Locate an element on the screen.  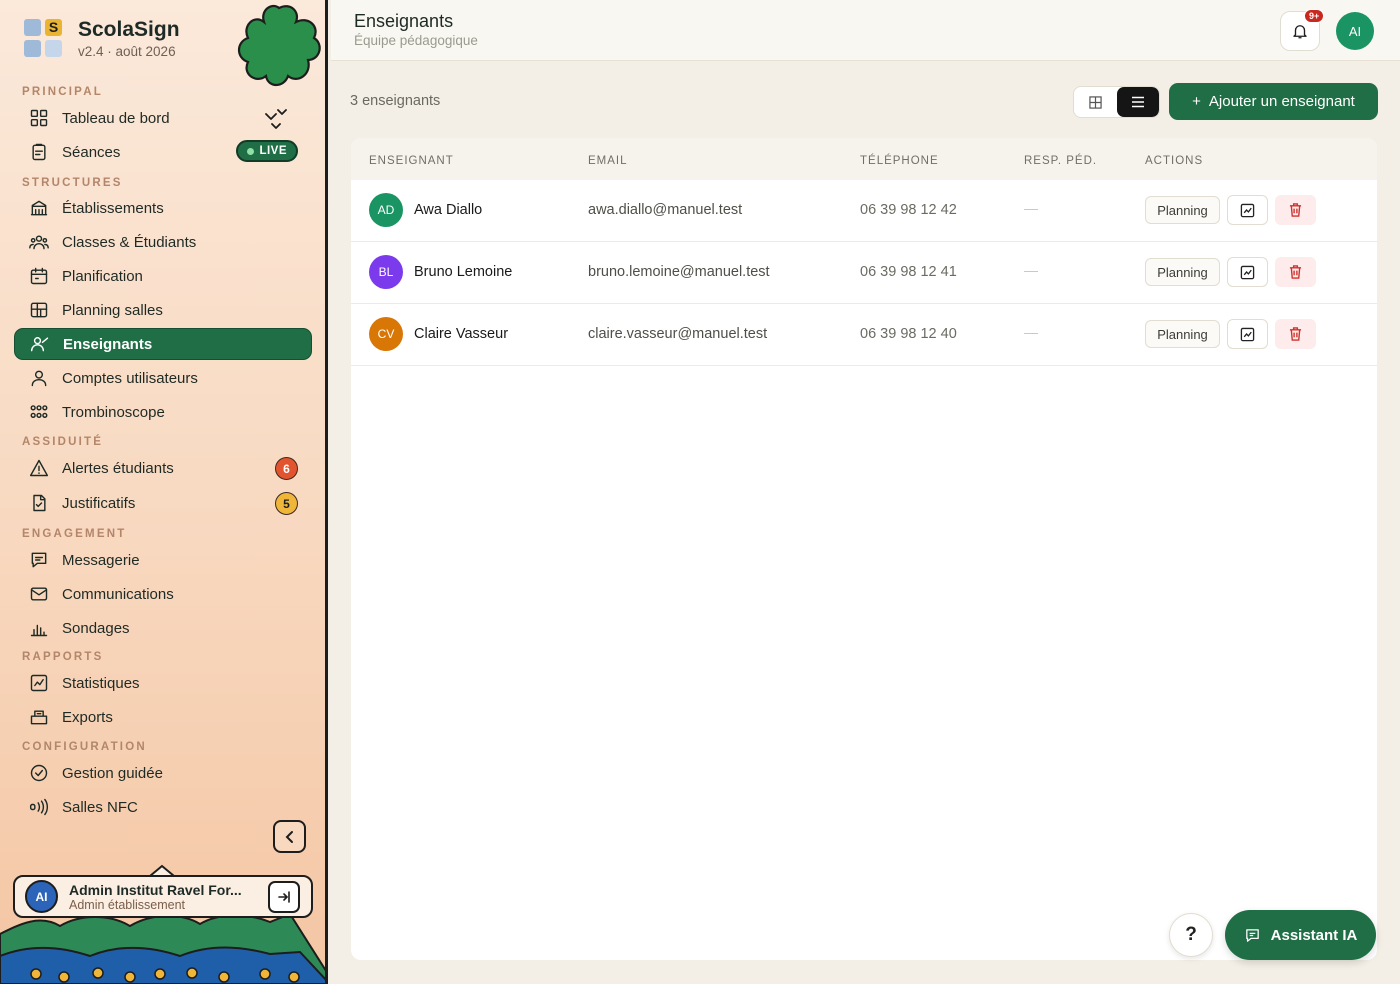
add-teacher-button: + Ajouter un enseignant is located at coordinates (1273, 101).